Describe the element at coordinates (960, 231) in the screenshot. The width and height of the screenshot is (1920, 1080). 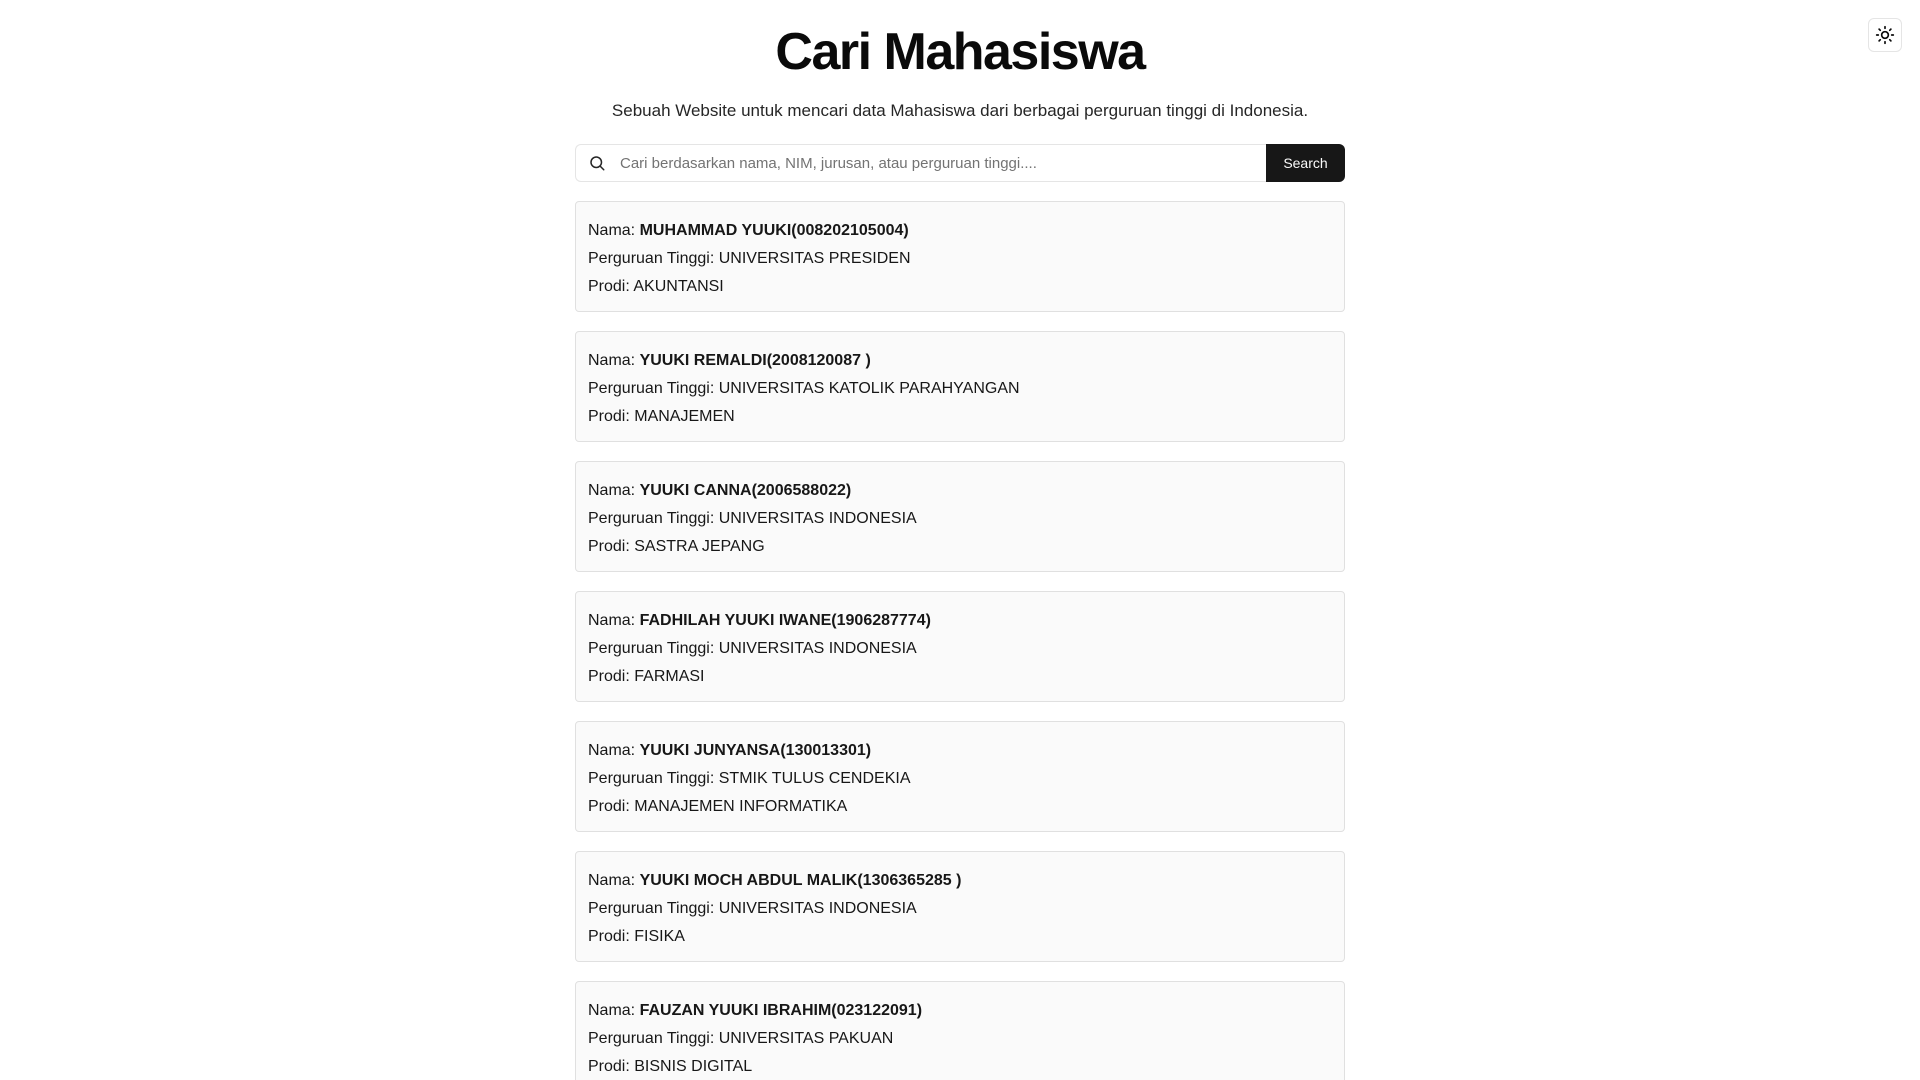
I see `student-name-line: Nama: MUHAMMAD YUUKI(008202105004)` at that location.